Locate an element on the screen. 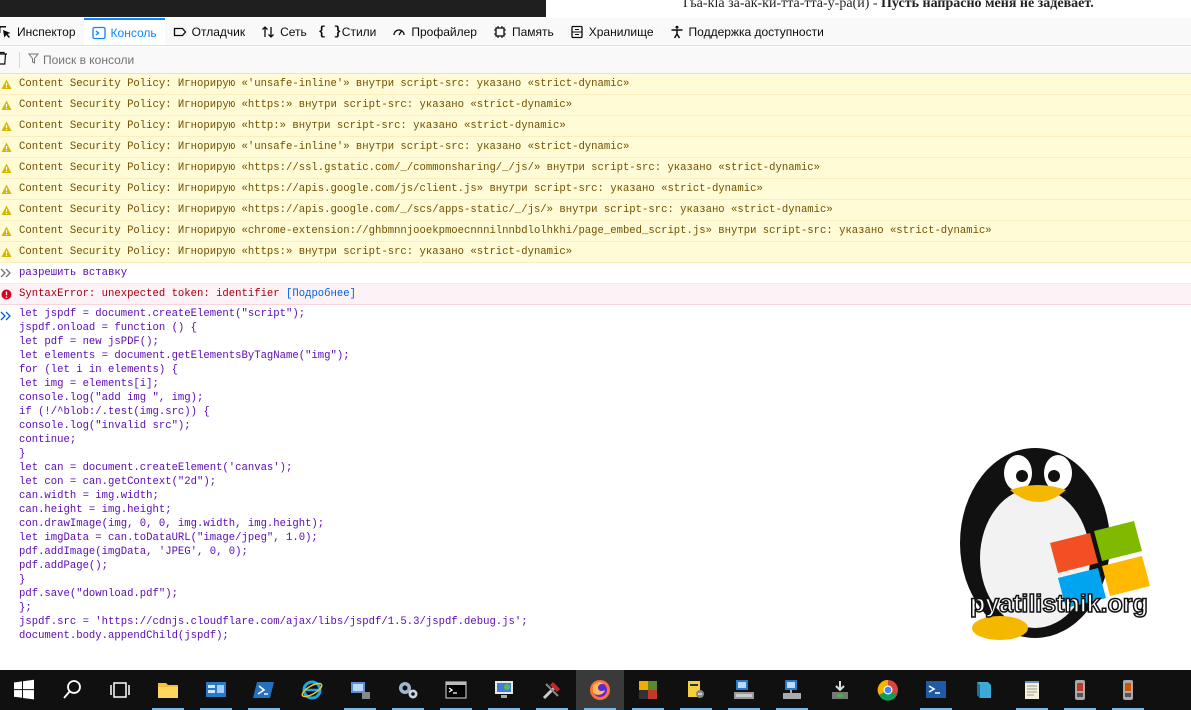 This screenshot has width=1191, height=710. powershell-ise-icon is located at coordinates (936, 689).